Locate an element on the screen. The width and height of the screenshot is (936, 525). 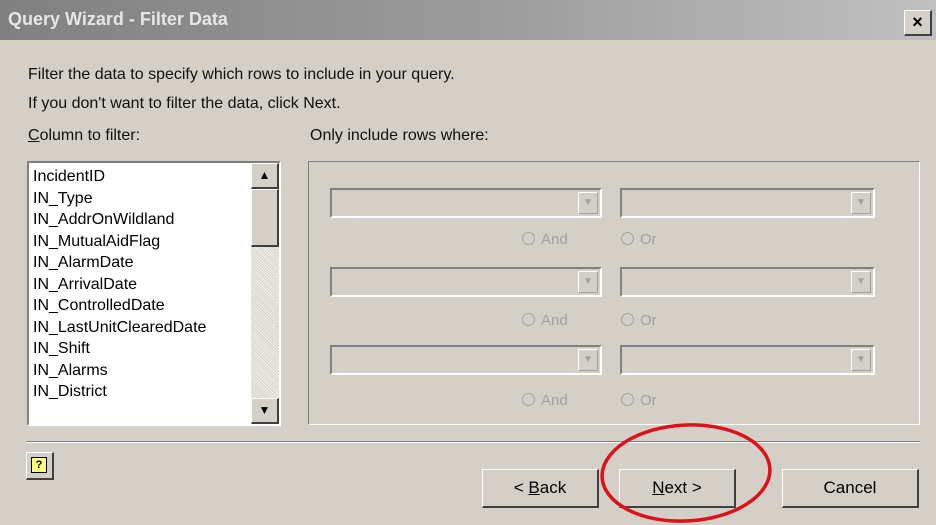
close-icon: × is located at coordinates (917, 22).